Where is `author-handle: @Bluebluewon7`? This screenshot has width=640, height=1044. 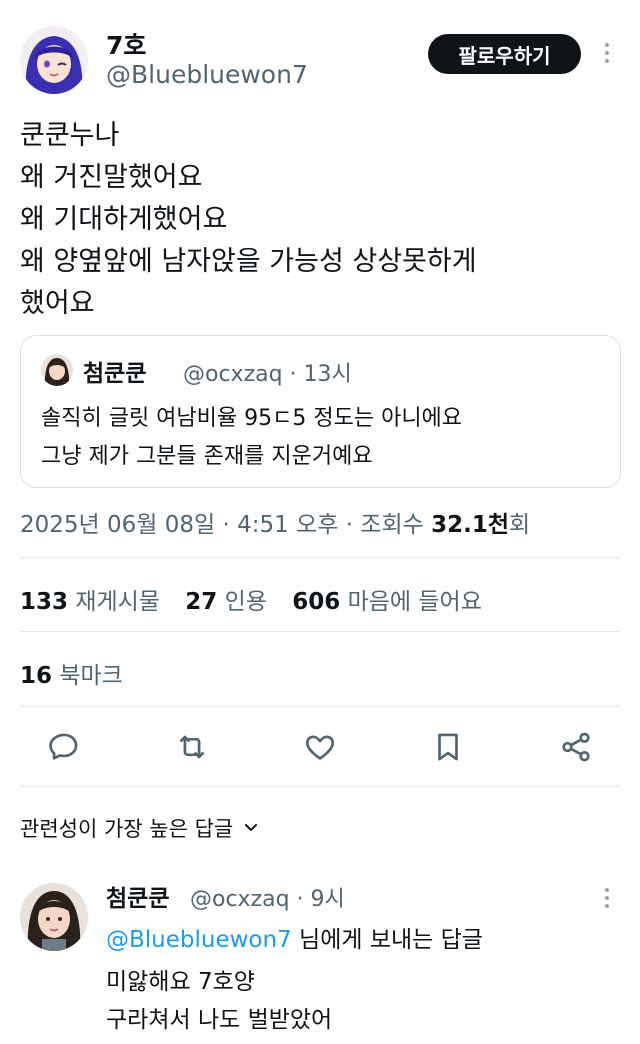
author-handle: @Bluebluewon7 is located at coordinates (207, 74).